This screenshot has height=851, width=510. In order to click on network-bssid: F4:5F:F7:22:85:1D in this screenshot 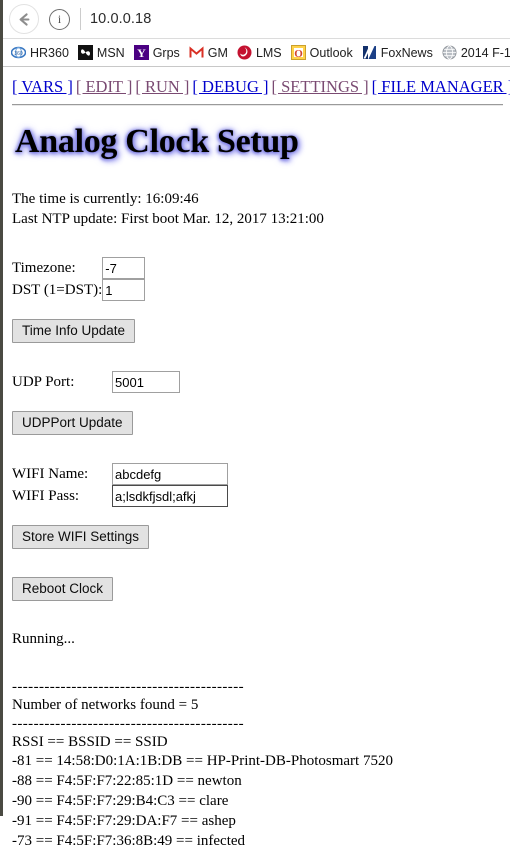, I will do `click(115, 781)`.